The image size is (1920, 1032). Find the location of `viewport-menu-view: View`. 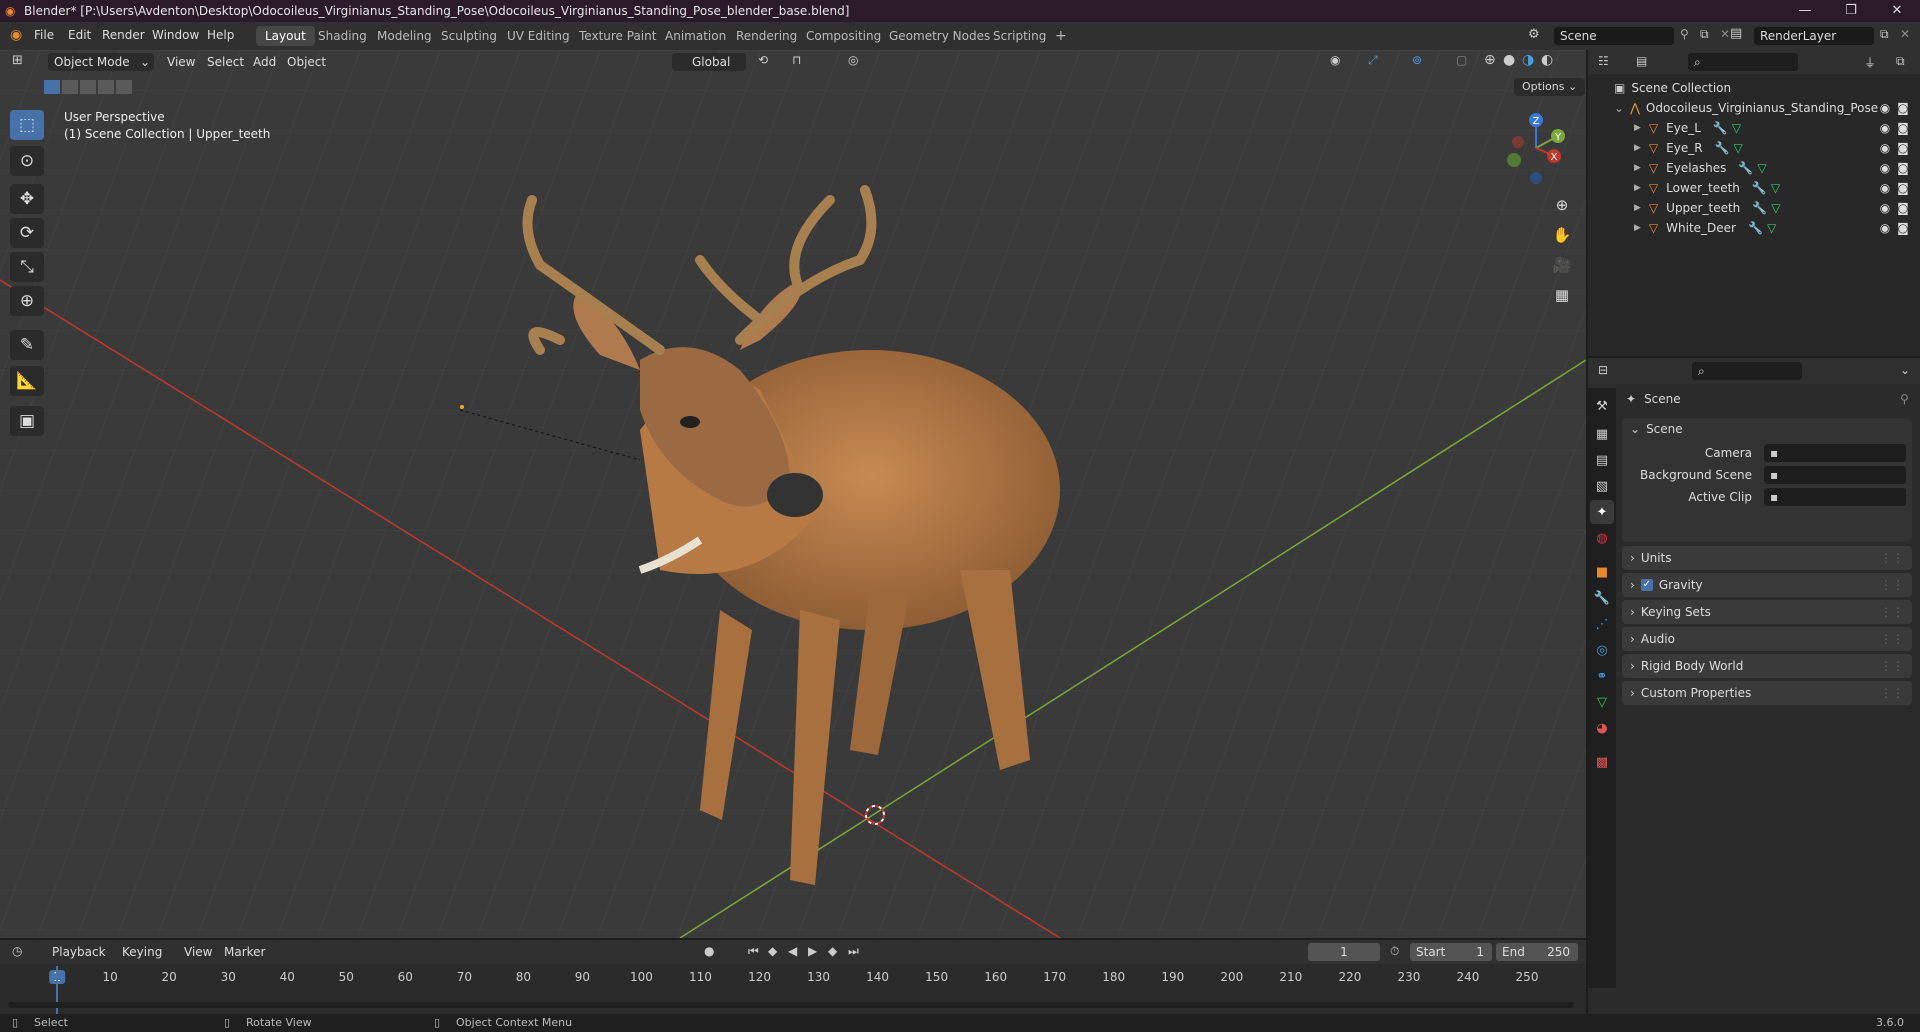

viewport-menu-view: View is located at coordinates (181, 62).